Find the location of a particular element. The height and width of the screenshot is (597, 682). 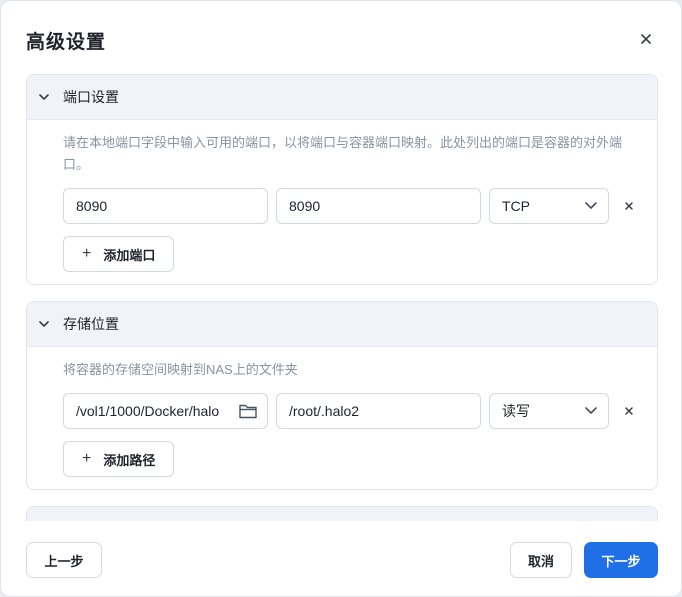

port-settings-title: 端口设置 is located at coordinates (91, 97).